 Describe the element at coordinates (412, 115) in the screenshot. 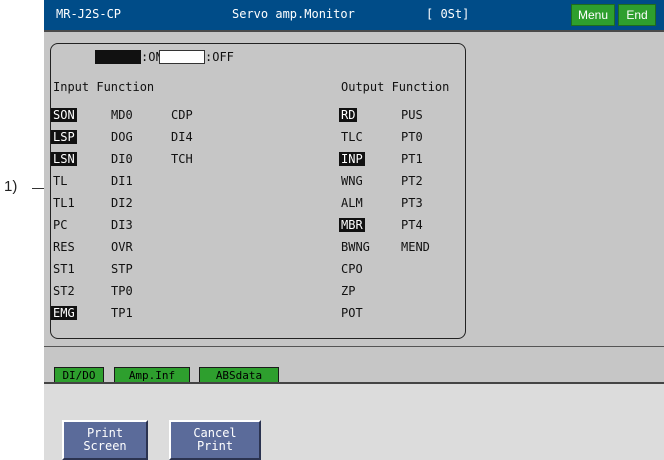

I see `output-signal-pus: PUS` at that location.